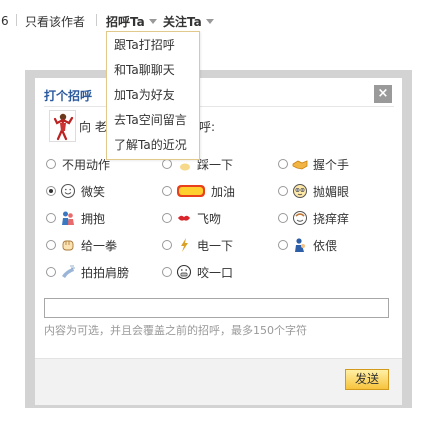 Image resolution: width=428 pixels, height=430 pixels. Describe the element at coordinates (215, 164) in the screenshot. I see `option-label: 踩一下` at that location.